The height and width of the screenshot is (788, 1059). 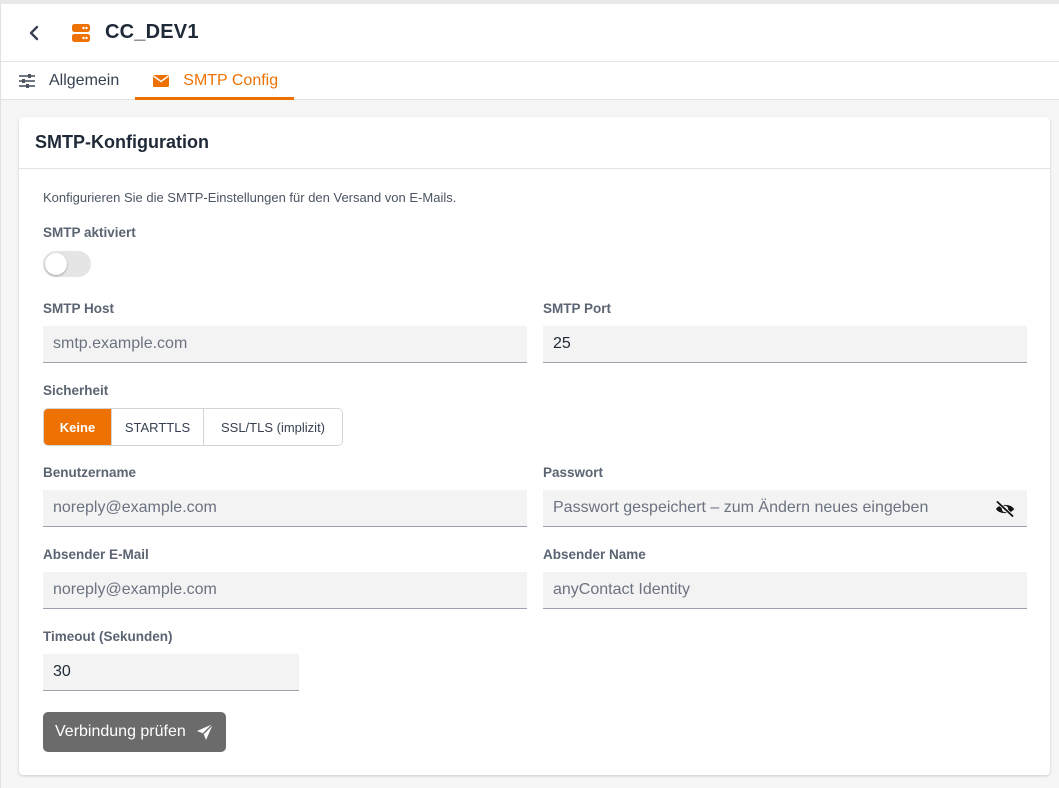 I want to click on smtp-port-value: 25, so click(x=562, y=343).